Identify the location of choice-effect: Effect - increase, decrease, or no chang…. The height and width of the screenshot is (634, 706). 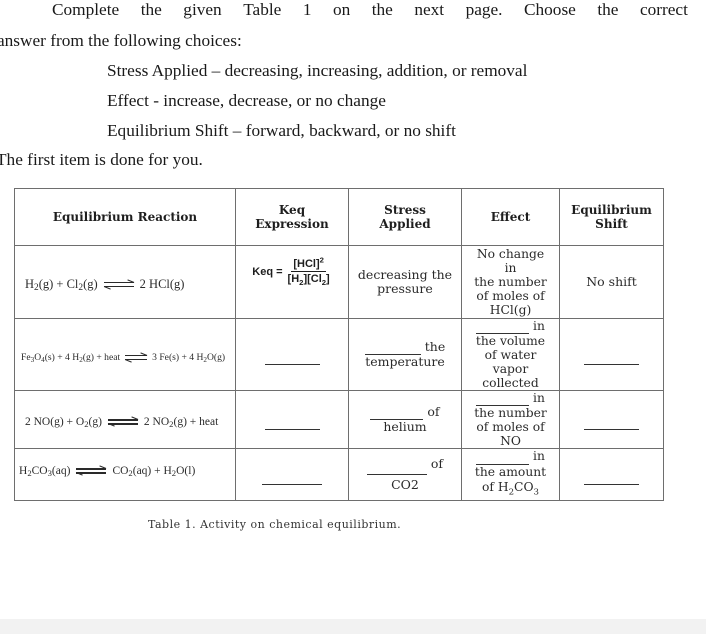
(246, 100).